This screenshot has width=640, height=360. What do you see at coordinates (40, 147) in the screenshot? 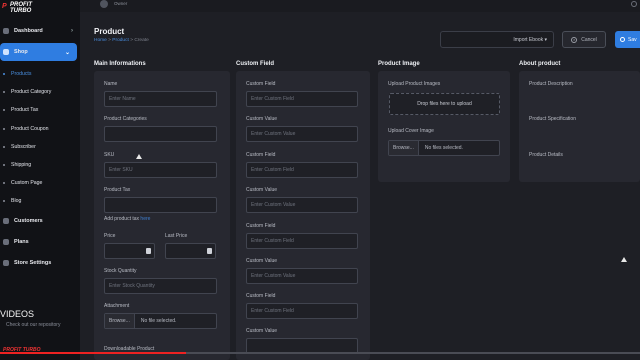
I see `sidebar-item-subscriber: Subscriber` at bounding box center [40, 147].